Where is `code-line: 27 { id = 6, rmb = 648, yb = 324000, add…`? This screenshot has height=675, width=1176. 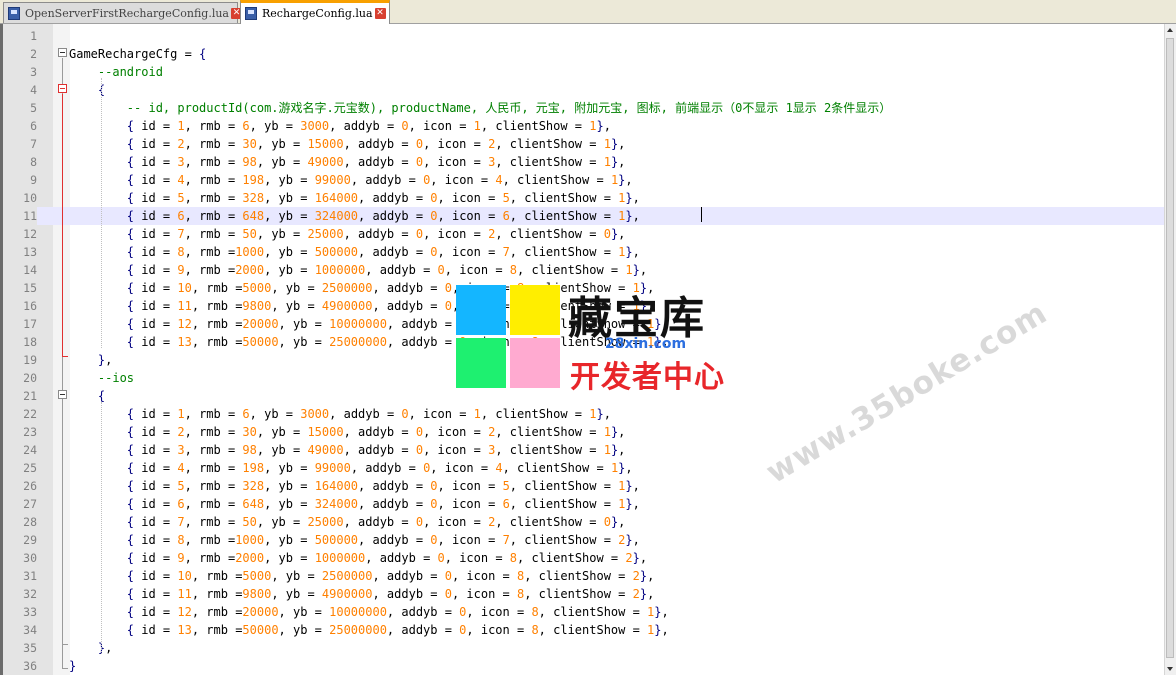
code-line: 27 { id = 6, rmb = 648, yb = 324000, add… is located at coordinates (584, 504).